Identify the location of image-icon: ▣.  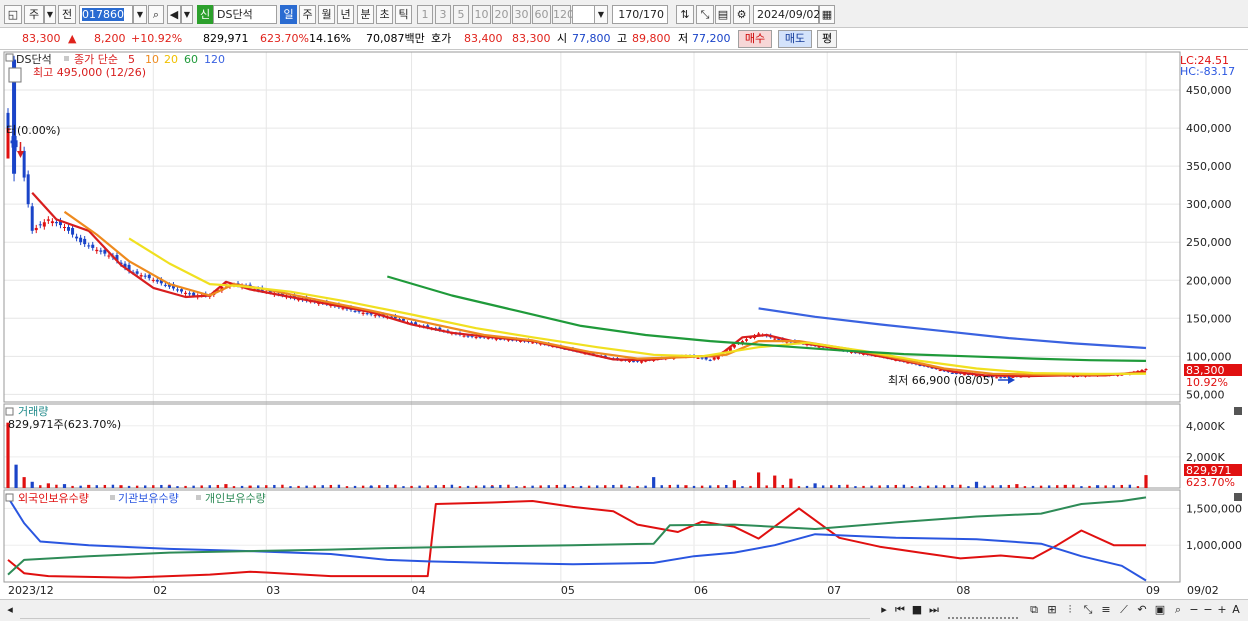
(1160, 611).